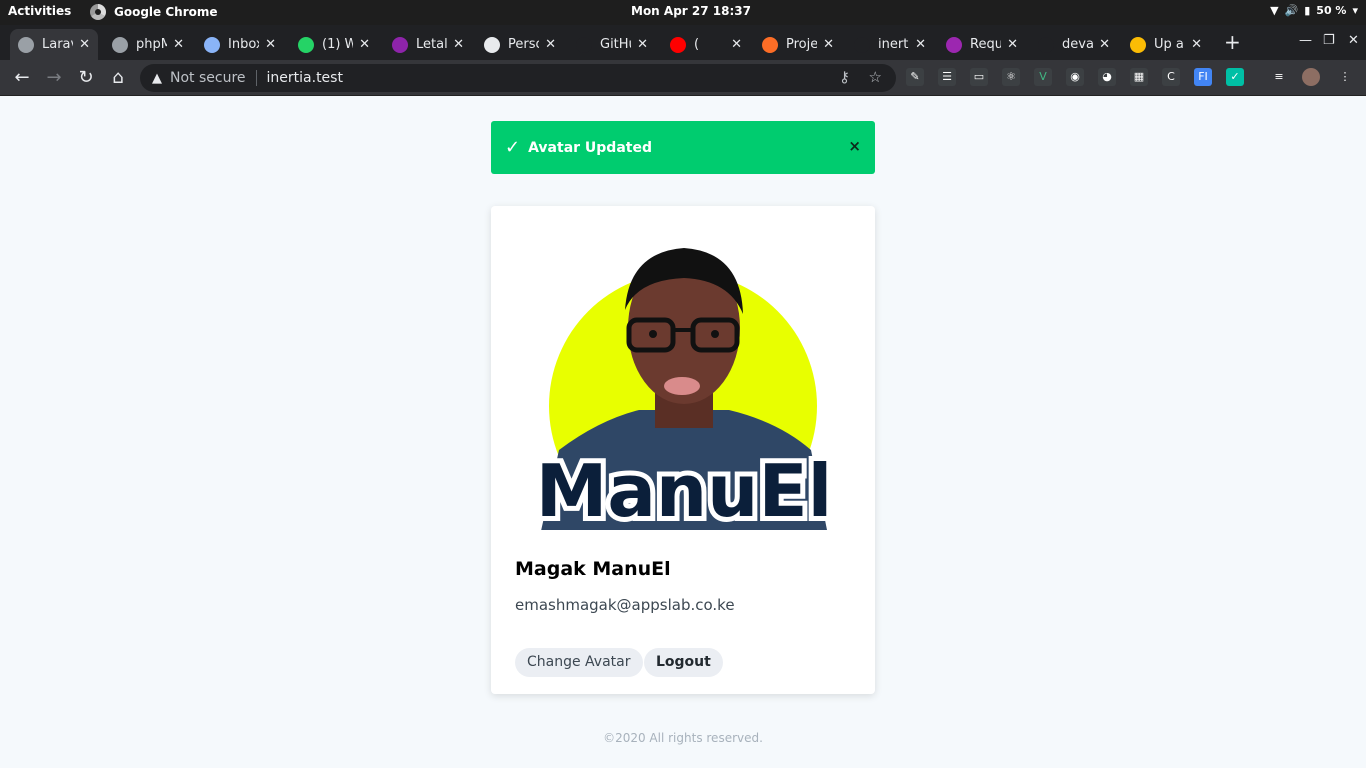 Image resolution: width=1366 pixels, height=768 pixels. What do you see at coordinates (986, 44) in the screenshot?
I see `tab-title: Requ` at bounding box center [986, 44].